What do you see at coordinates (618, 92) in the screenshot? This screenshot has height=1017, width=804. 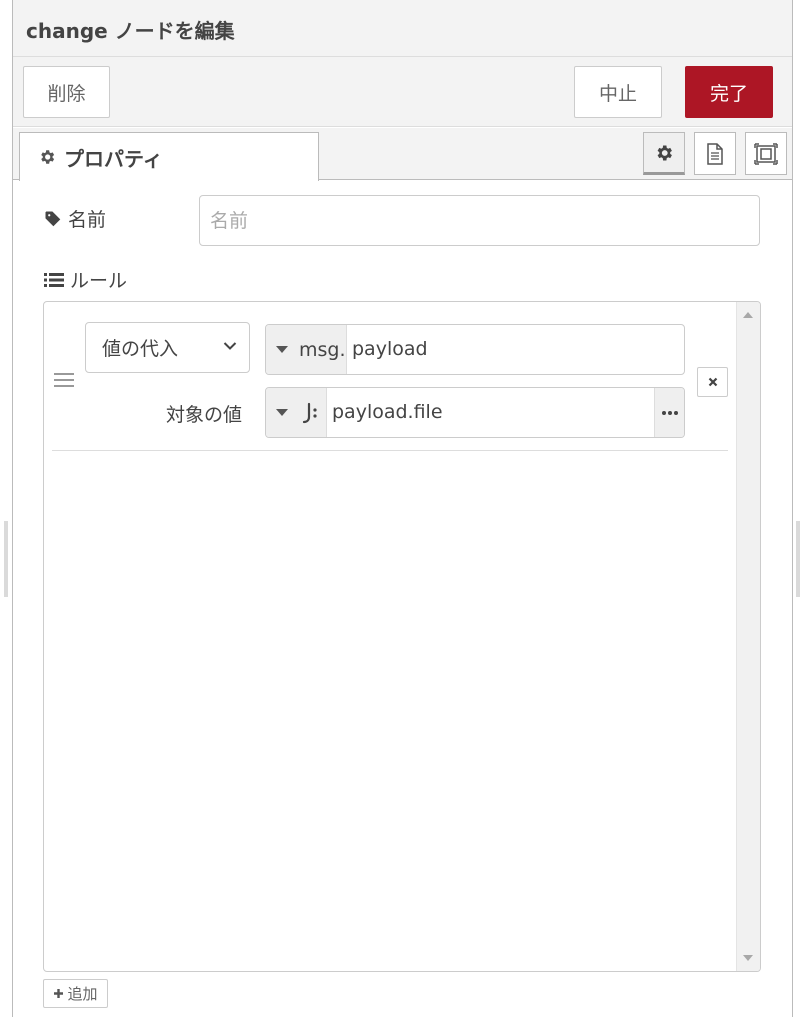 I see `cancel-button: 中止` at bounding box center [618, 92].